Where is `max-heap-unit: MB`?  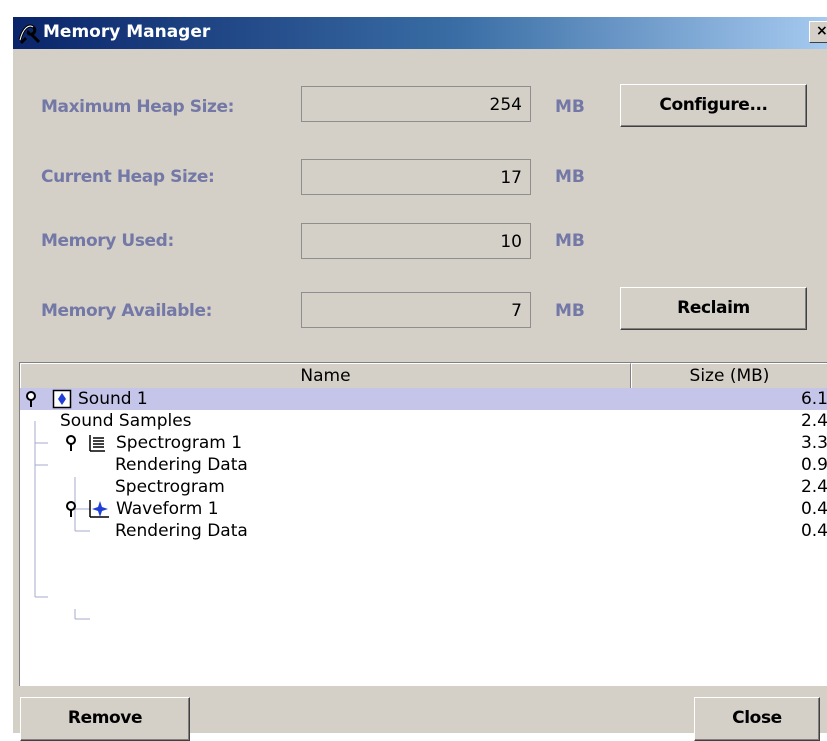
max-heap-unit: MB is located at coordinates (570, 107).